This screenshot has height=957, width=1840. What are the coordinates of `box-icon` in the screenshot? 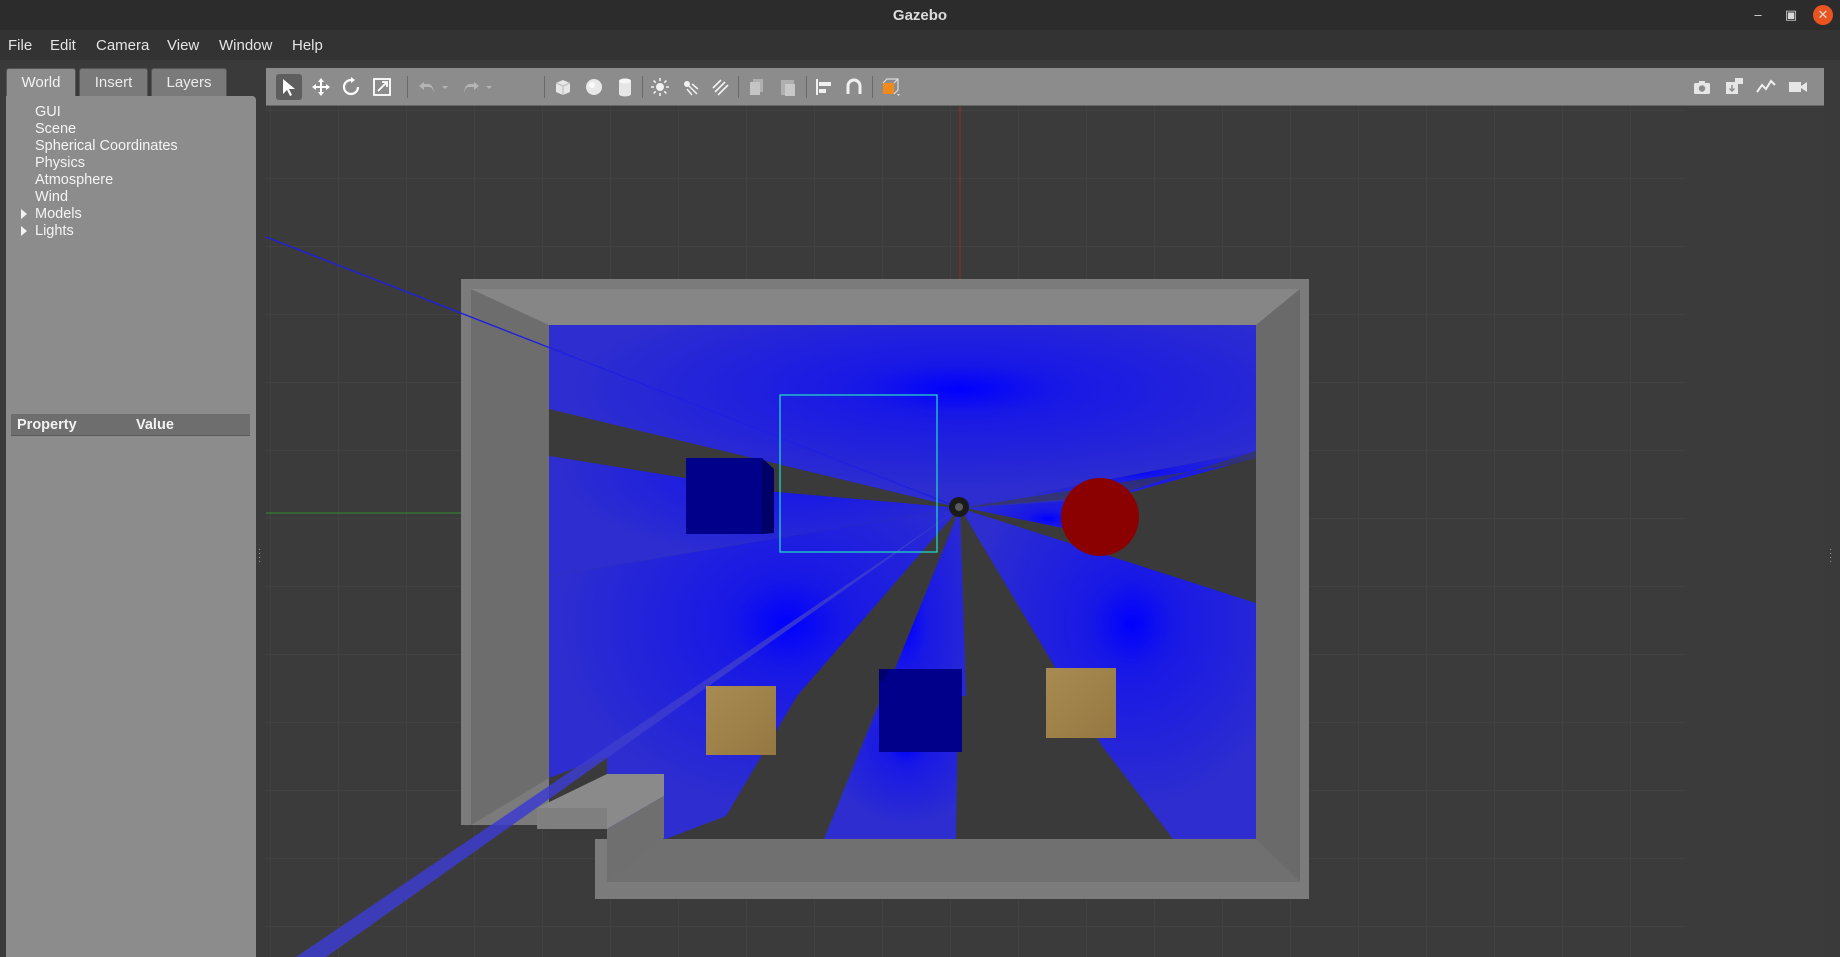 It's located at (563, 87).